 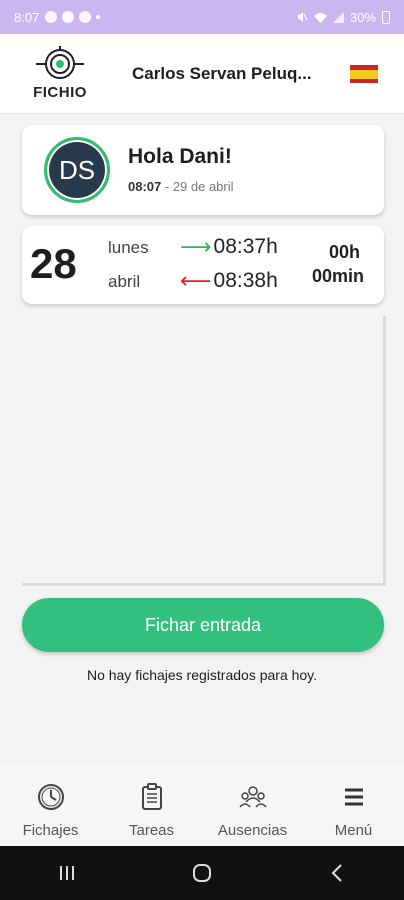 I want to click on clock-in-row: ⟶ 08:37h, so click(x=229, y=247).